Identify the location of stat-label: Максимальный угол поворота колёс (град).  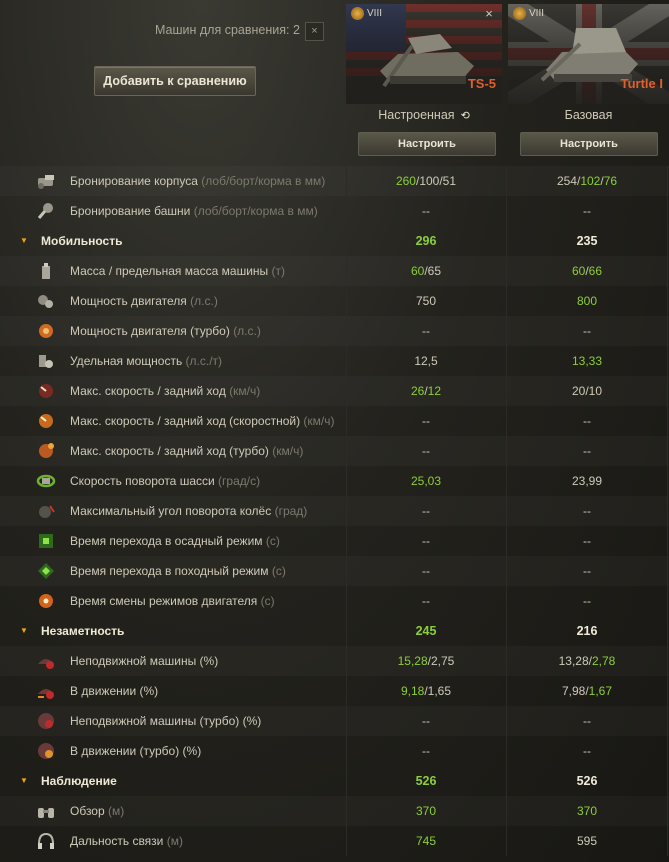
(188, 511).